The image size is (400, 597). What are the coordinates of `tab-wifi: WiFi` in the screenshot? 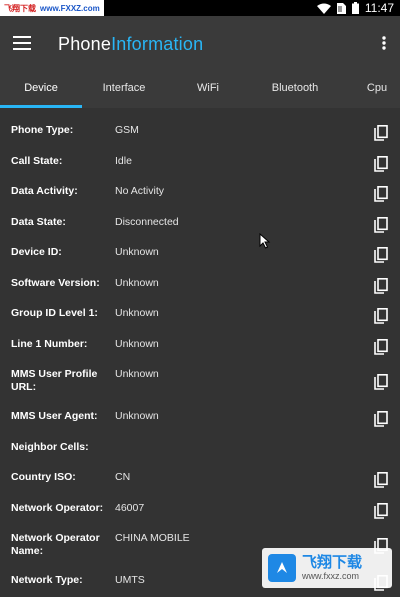 It's located at (208, 89).